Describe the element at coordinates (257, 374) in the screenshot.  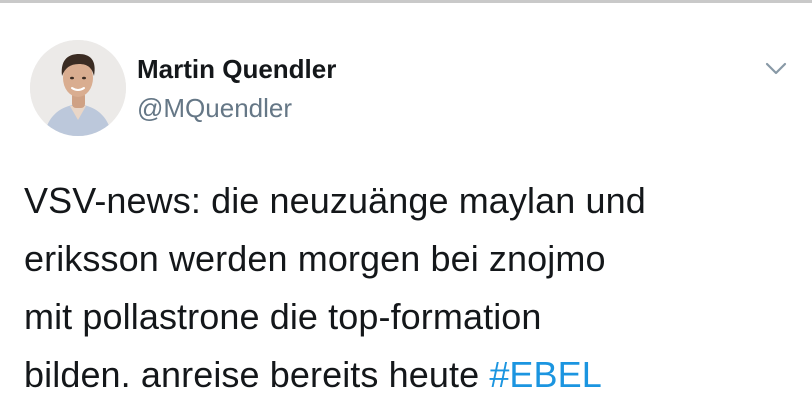
I see `tweet-text-fragment: bilden. anreise bereits heute` at that location.